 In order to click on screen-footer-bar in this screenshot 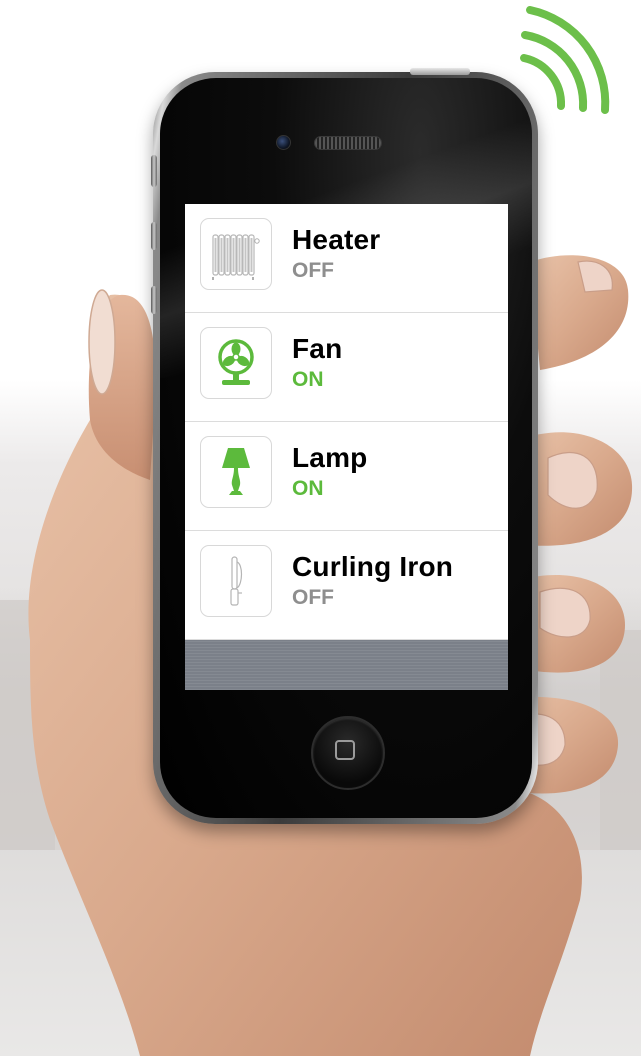, I will do `click(346, 665)`.